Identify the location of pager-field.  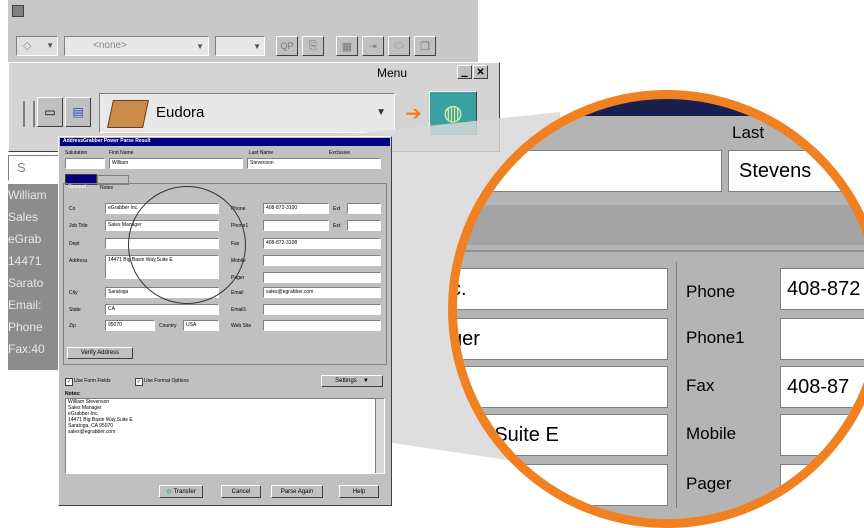
(322, 277).